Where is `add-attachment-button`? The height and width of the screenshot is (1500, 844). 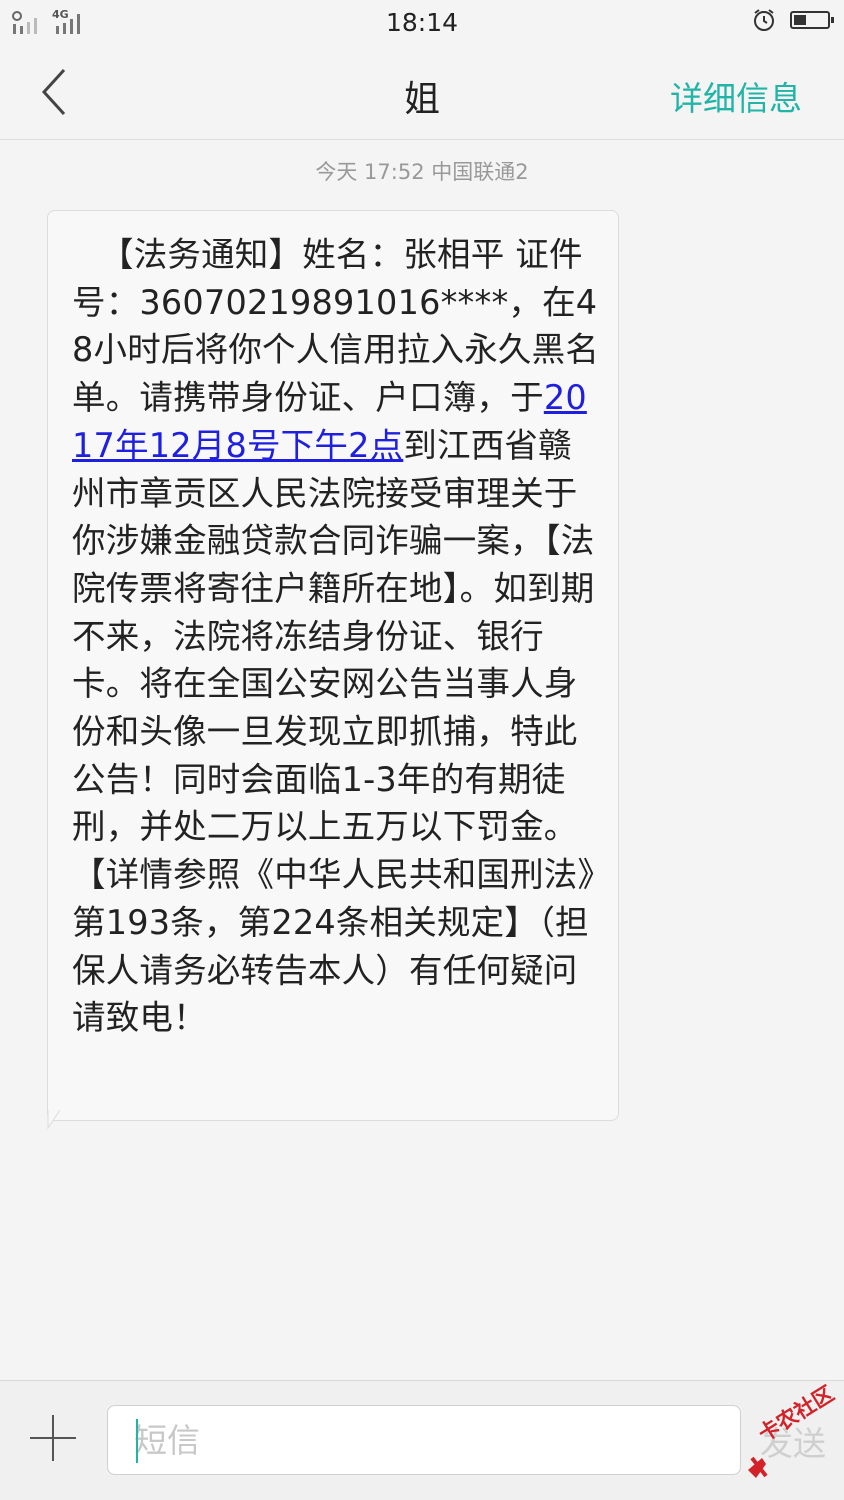 add-attachment-button is located at coordinates (53, 1438).